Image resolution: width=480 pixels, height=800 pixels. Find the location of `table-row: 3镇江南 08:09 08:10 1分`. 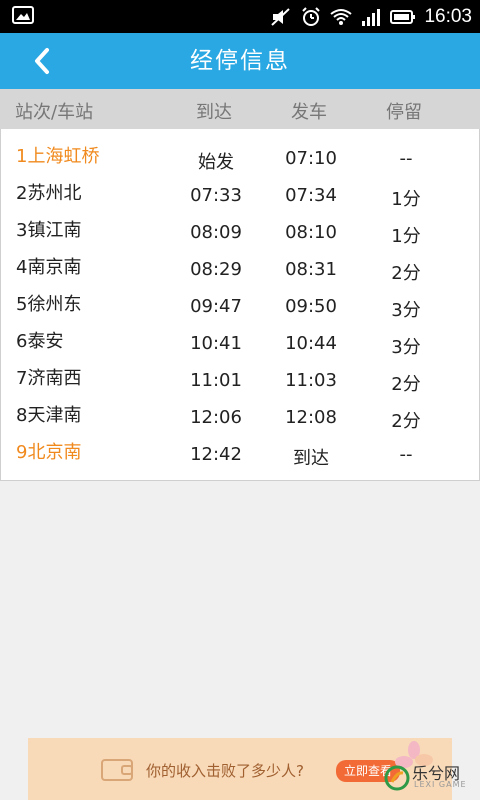

table-row: 3镇江南 08:09 08:10 1分 is located at coordinates (240, 228).